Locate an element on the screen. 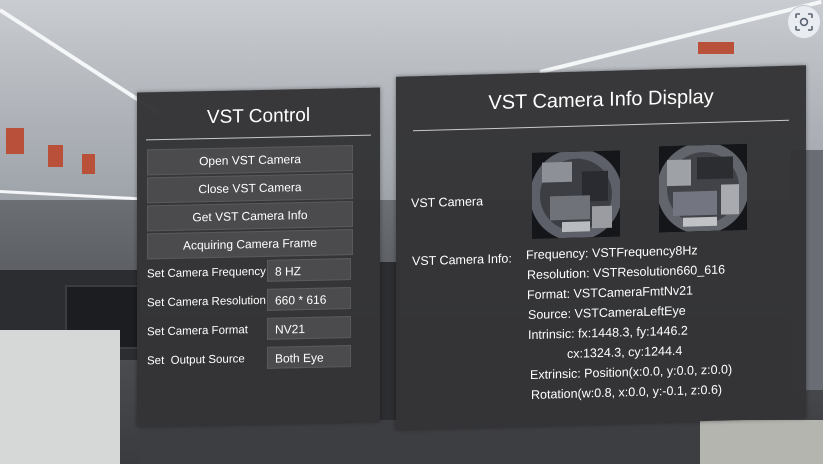 The height and width of the screenshot is (464, 823). camera-resolution-label: Set Camera Resolution is located at coordinates (206, 302).